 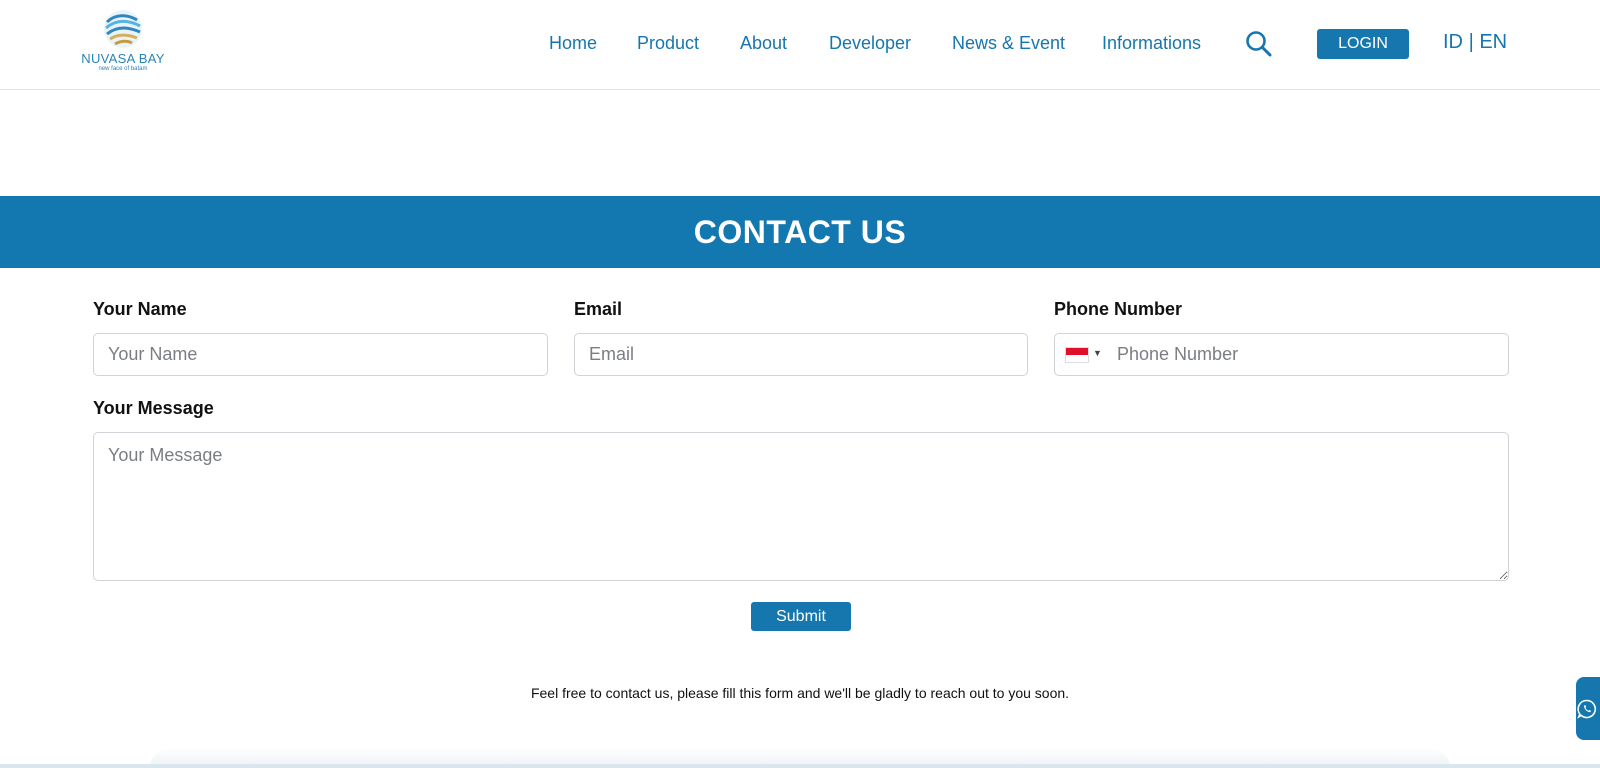 I want to click on flag-id-icon, so click(x=1077, y=355).